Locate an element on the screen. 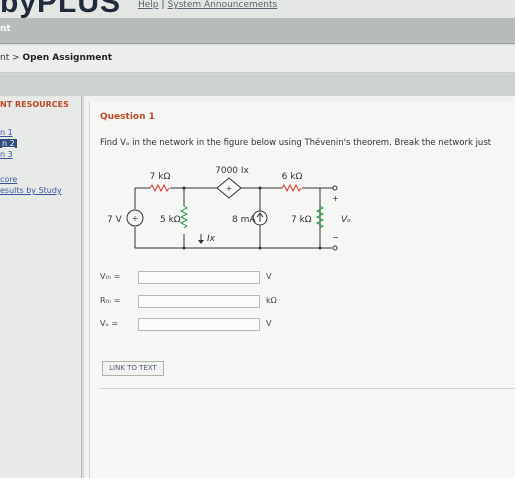 This screenshot has height=478, width=515. breadcrumb-parent: nt is located at coordinates (4, 58).